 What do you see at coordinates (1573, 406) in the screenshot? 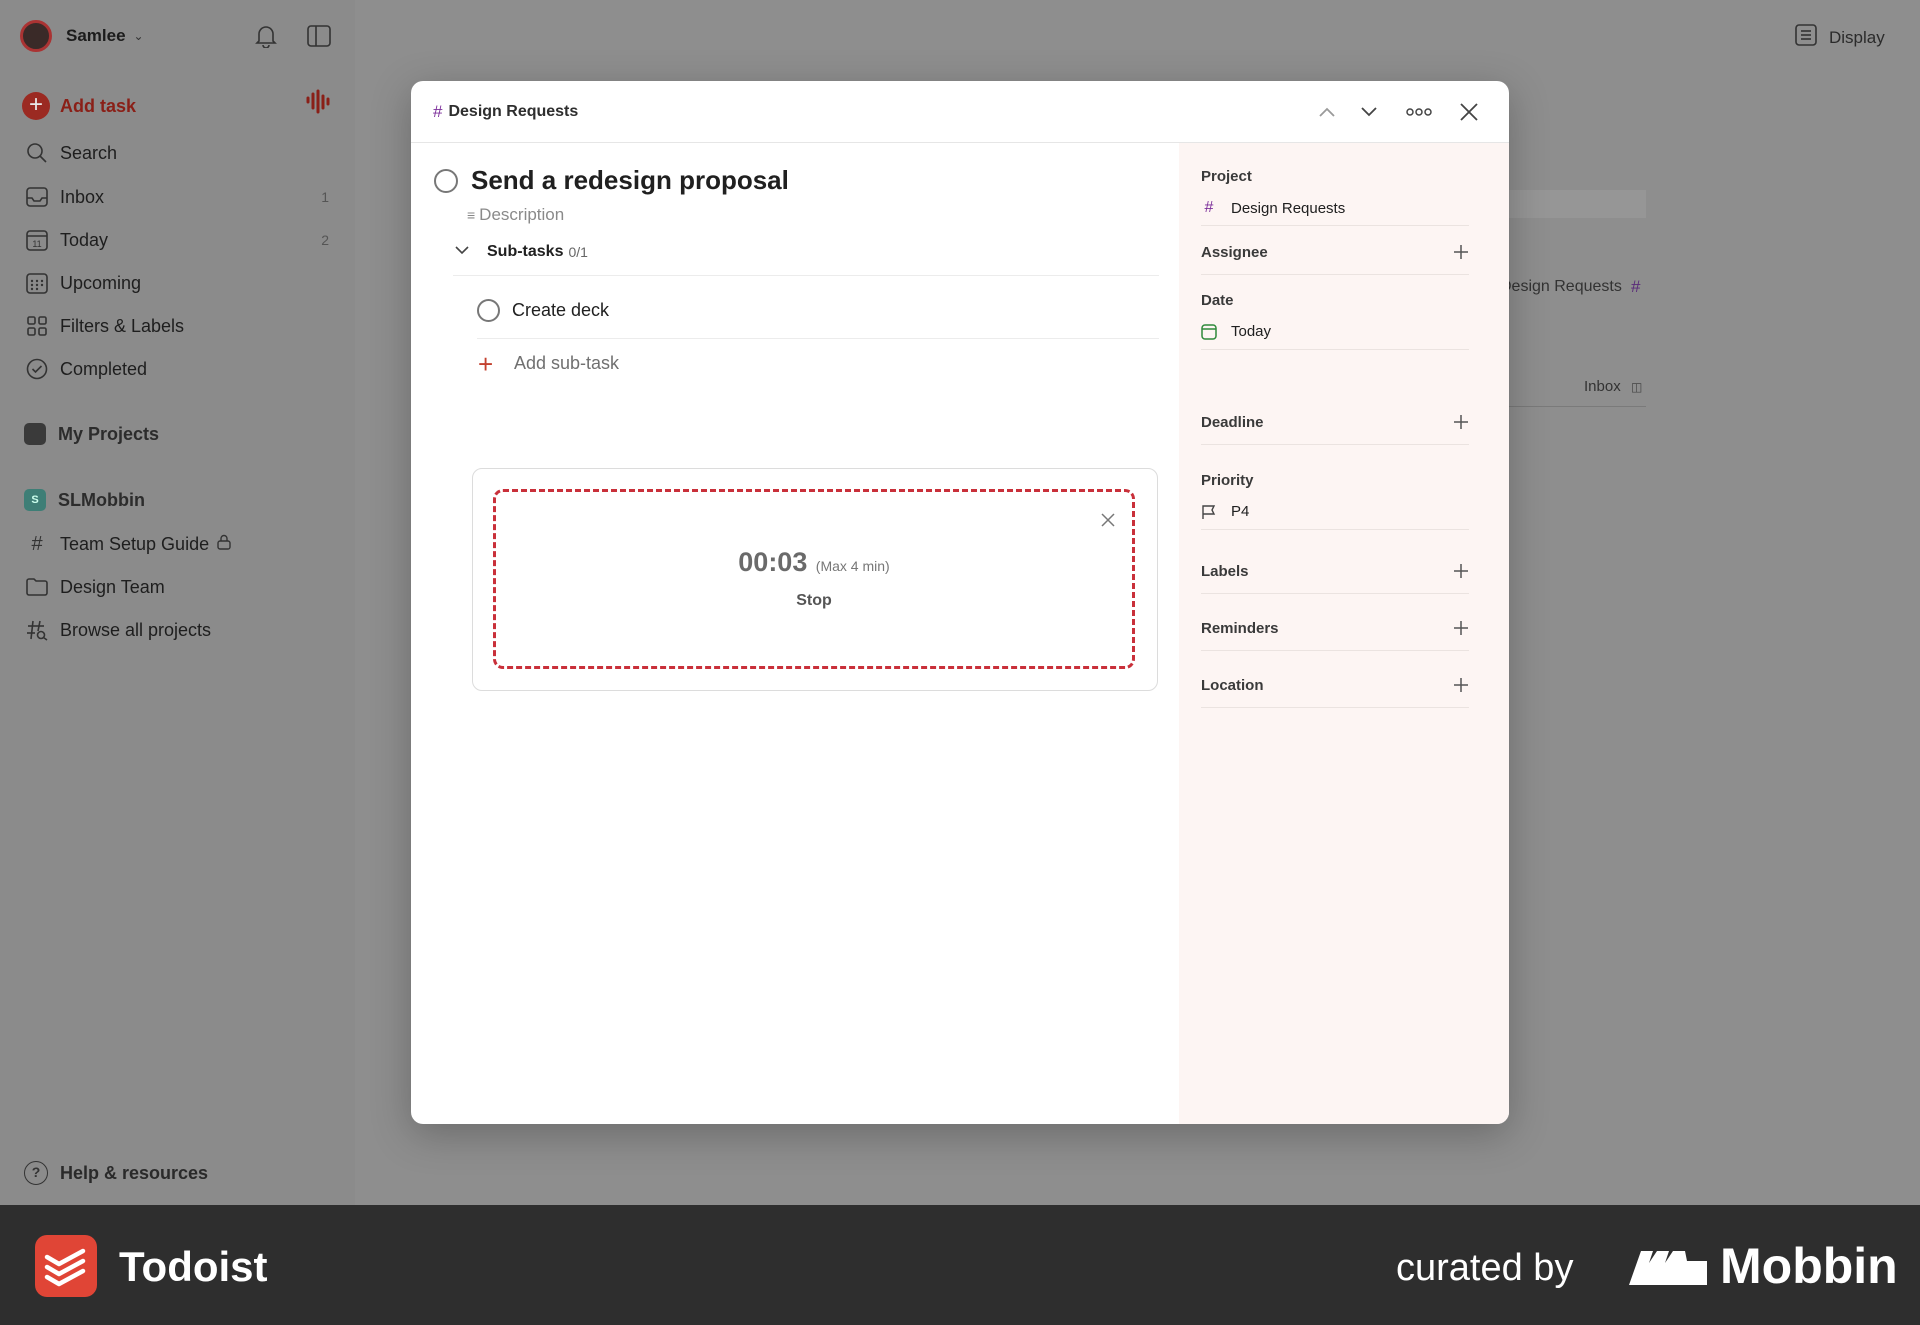
I see `divider` at bounding box center [1573, 406].